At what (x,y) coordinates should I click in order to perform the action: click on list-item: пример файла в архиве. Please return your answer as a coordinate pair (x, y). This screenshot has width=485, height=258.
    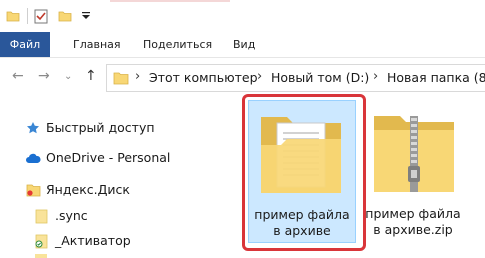
    Looking at the image, I should click on (302, 171).